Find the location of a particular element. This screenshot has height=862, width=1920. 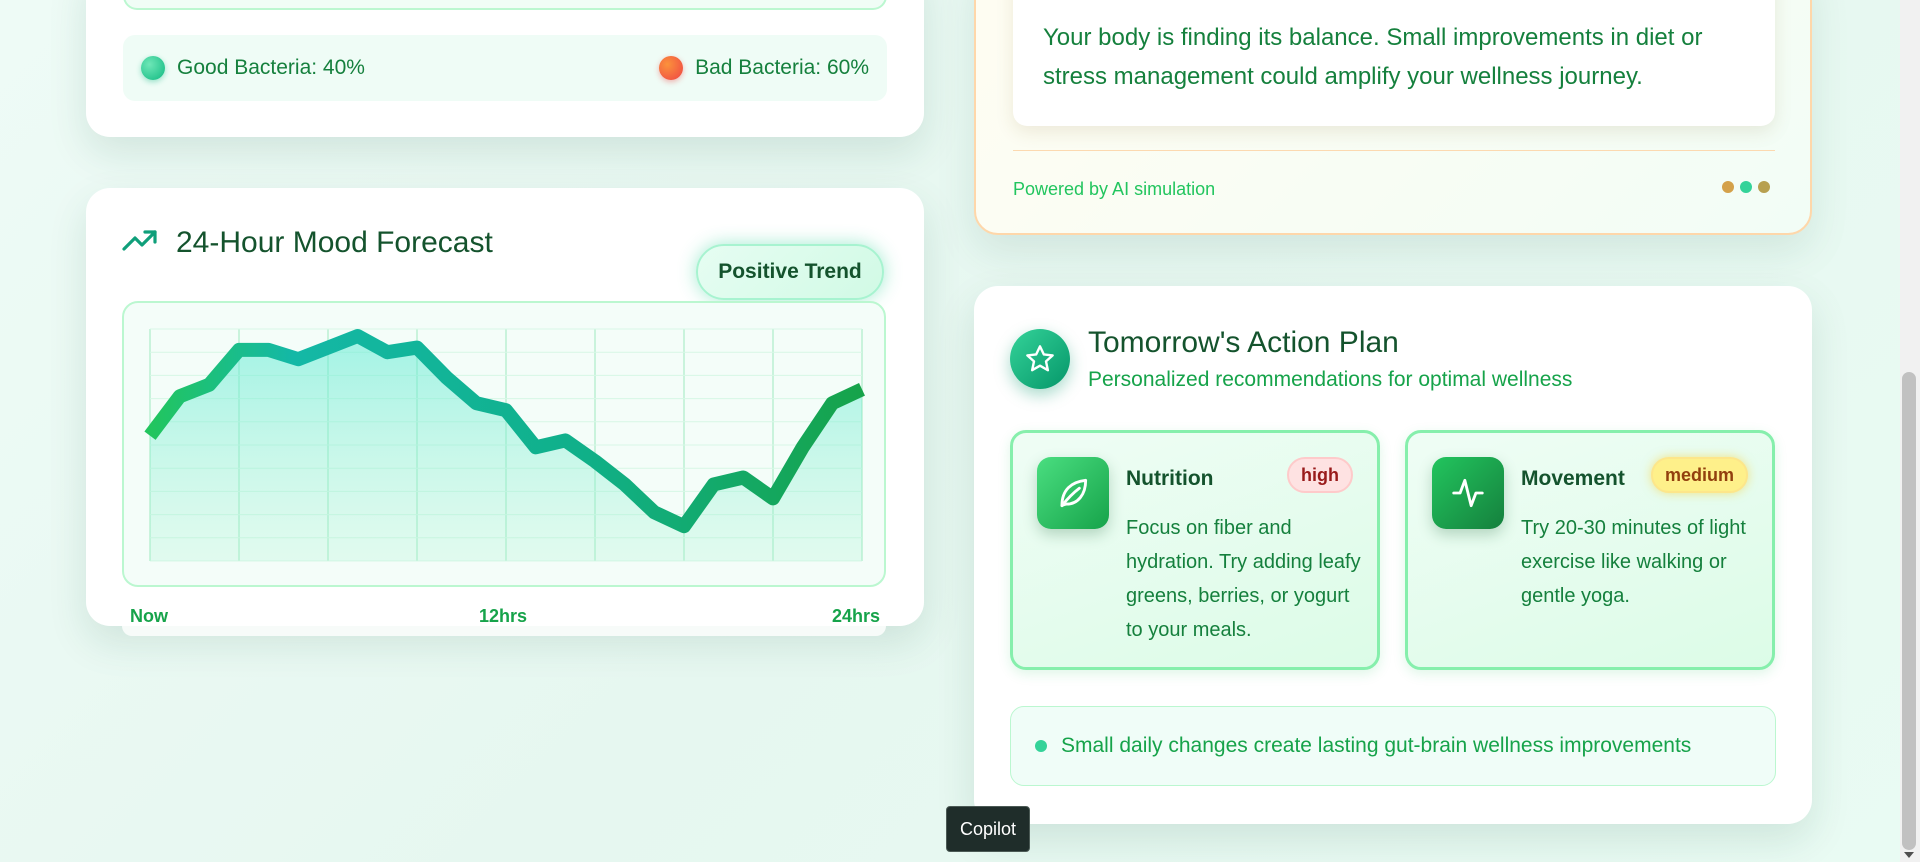

positive-trend-badge: Positive Trend is located at coordinates (790, 272).